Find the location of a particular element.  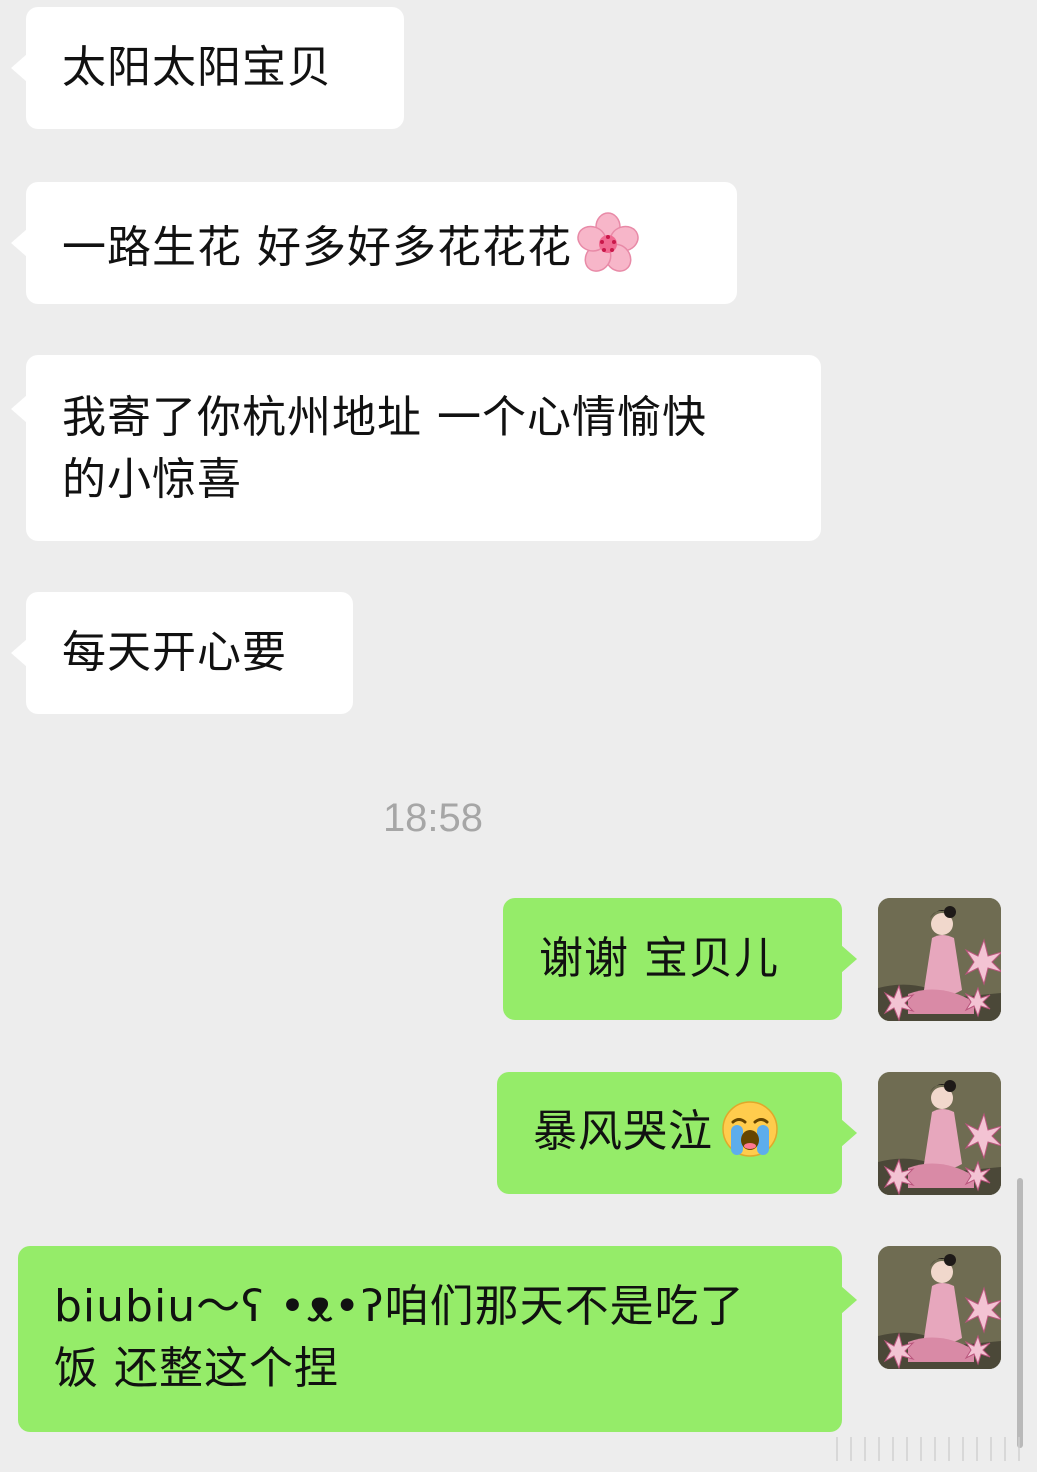

incoming-message-1: 太阳太阳宝贝 is located at coordinates (207, 68).